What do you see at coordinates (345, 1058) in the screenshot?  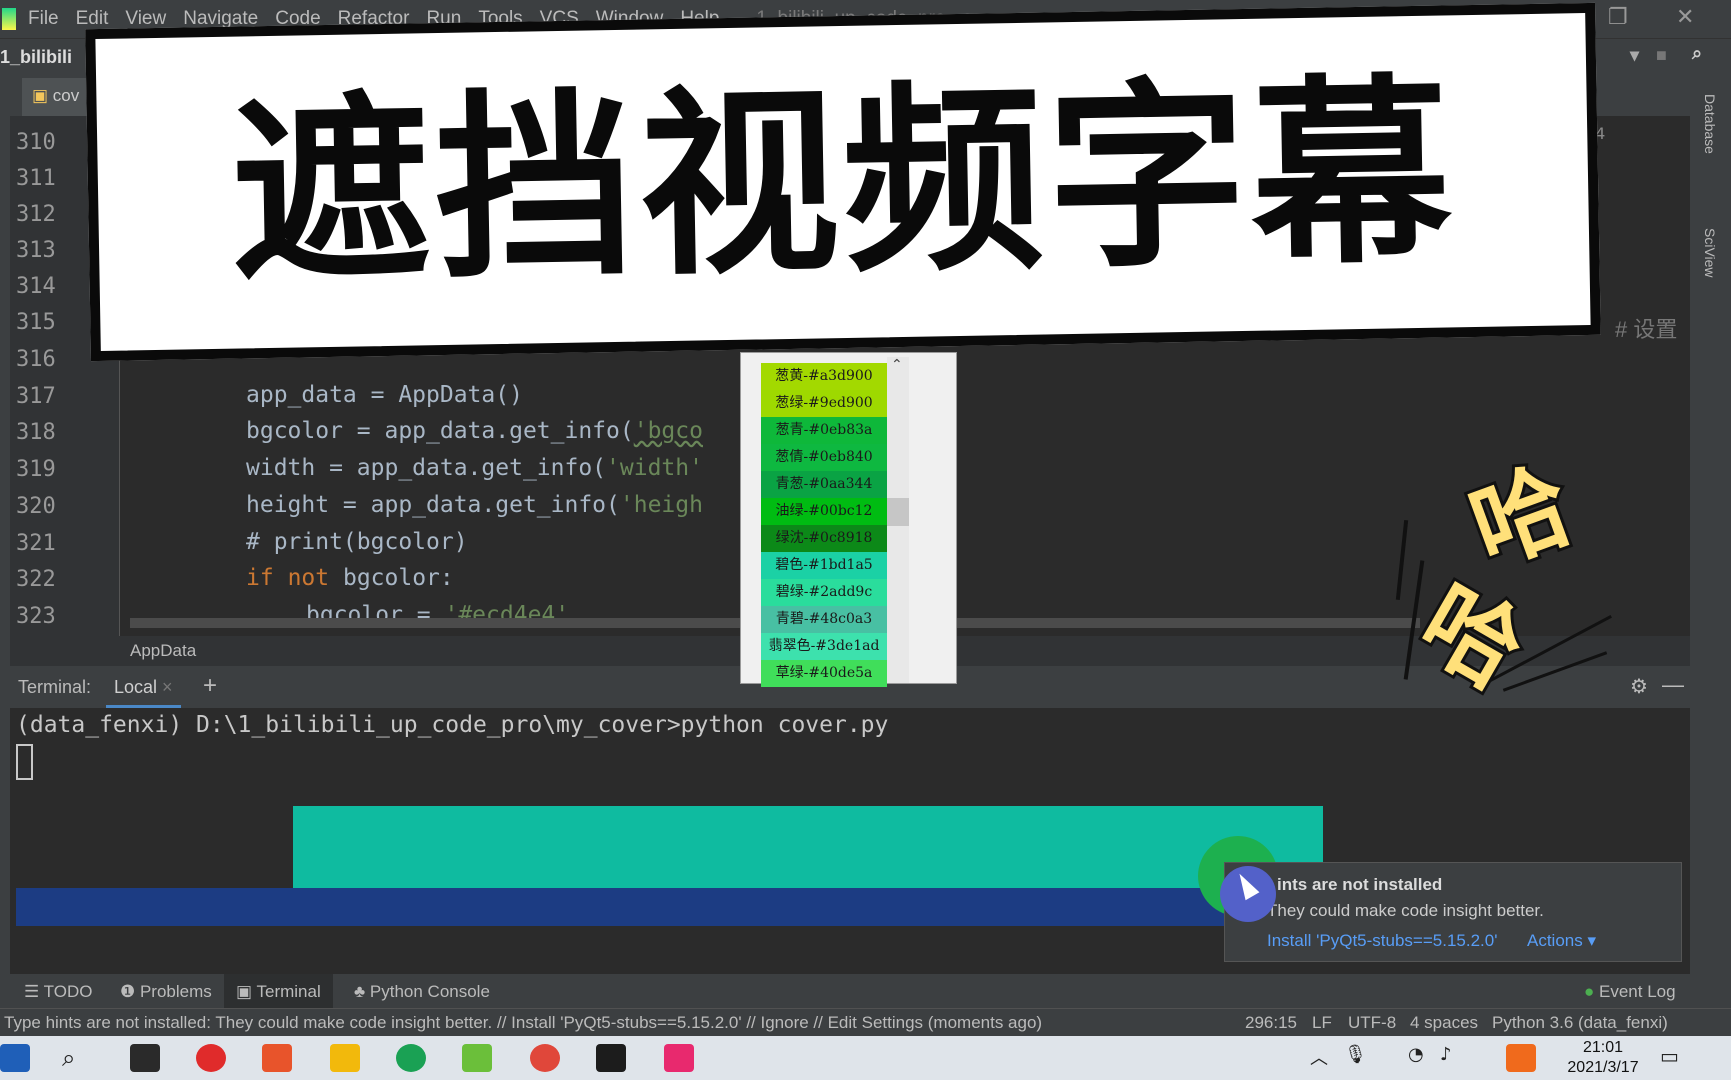 I see `file-explorer-icon` at bounding box center [345, 1058].